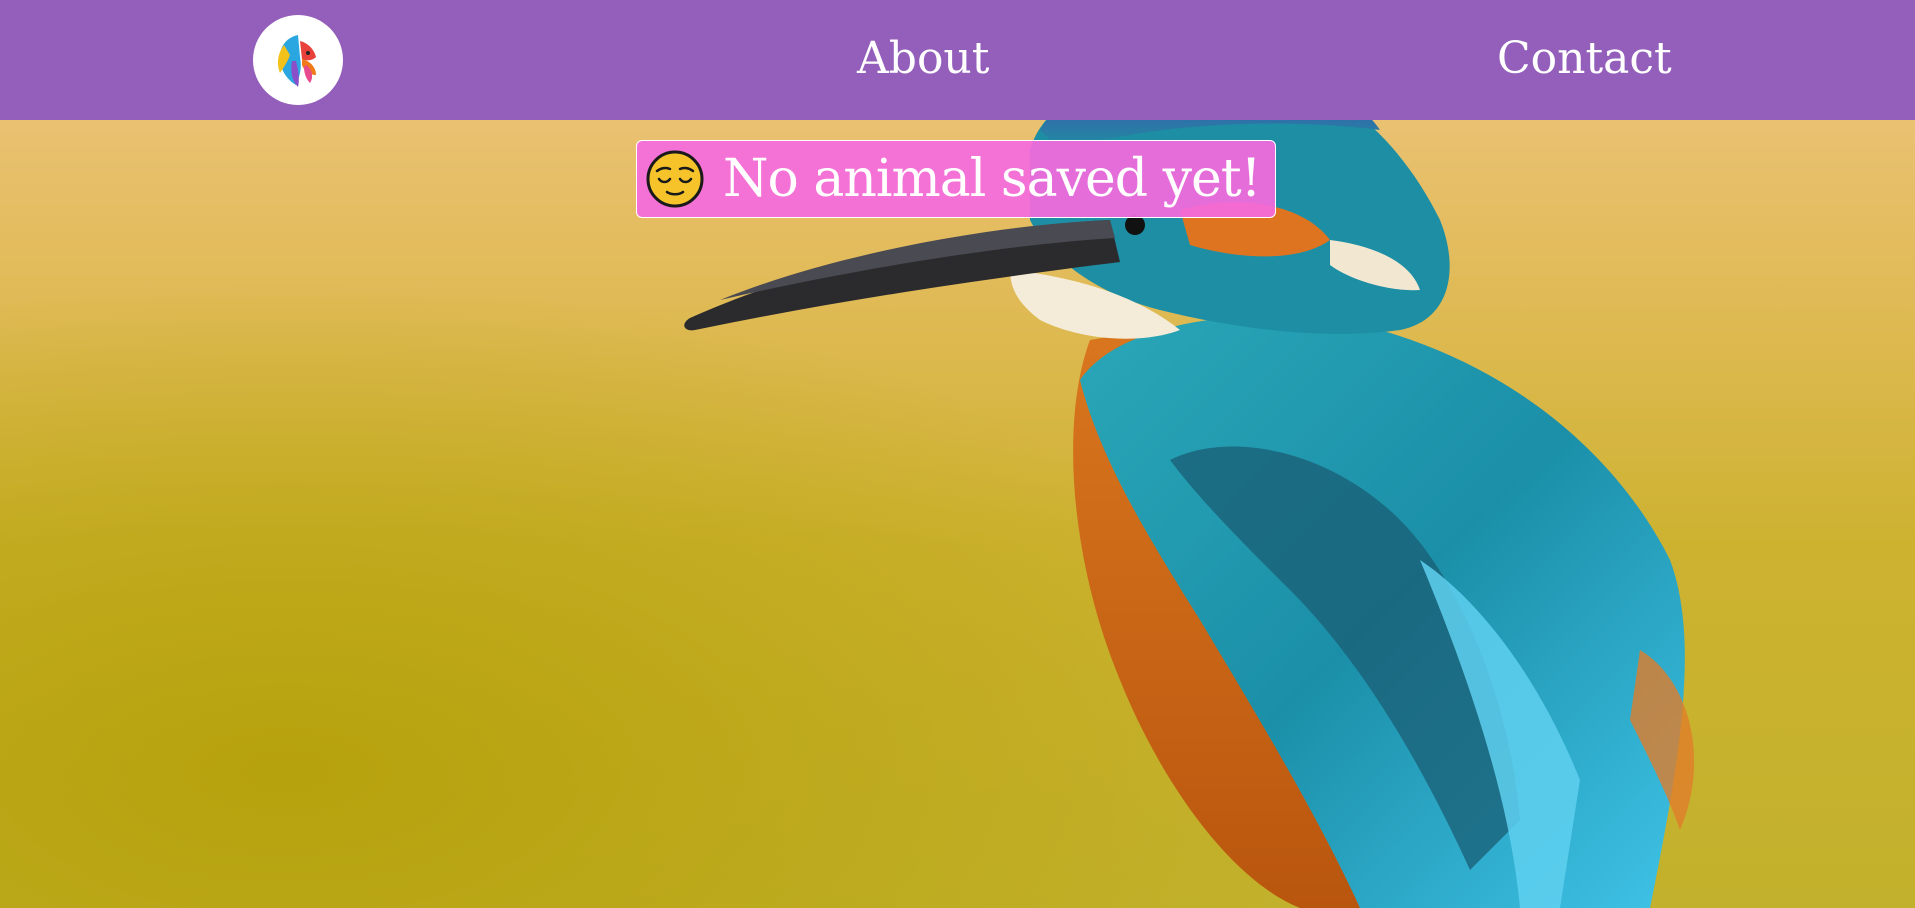 The height and width of the screenshot is (908, 1915). Describe the element at coordinates (923, 59) in the screenshot. I see `nav-about-link: About` at that location.